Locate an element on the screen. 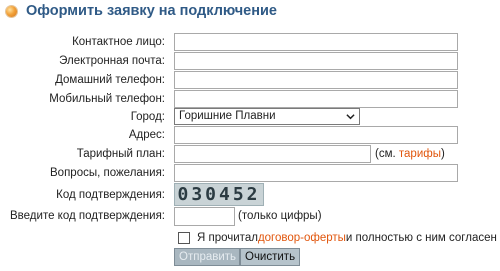 This screenshot has height=271, width=500. chevron-down-icon is located at coordinates (350, 117).